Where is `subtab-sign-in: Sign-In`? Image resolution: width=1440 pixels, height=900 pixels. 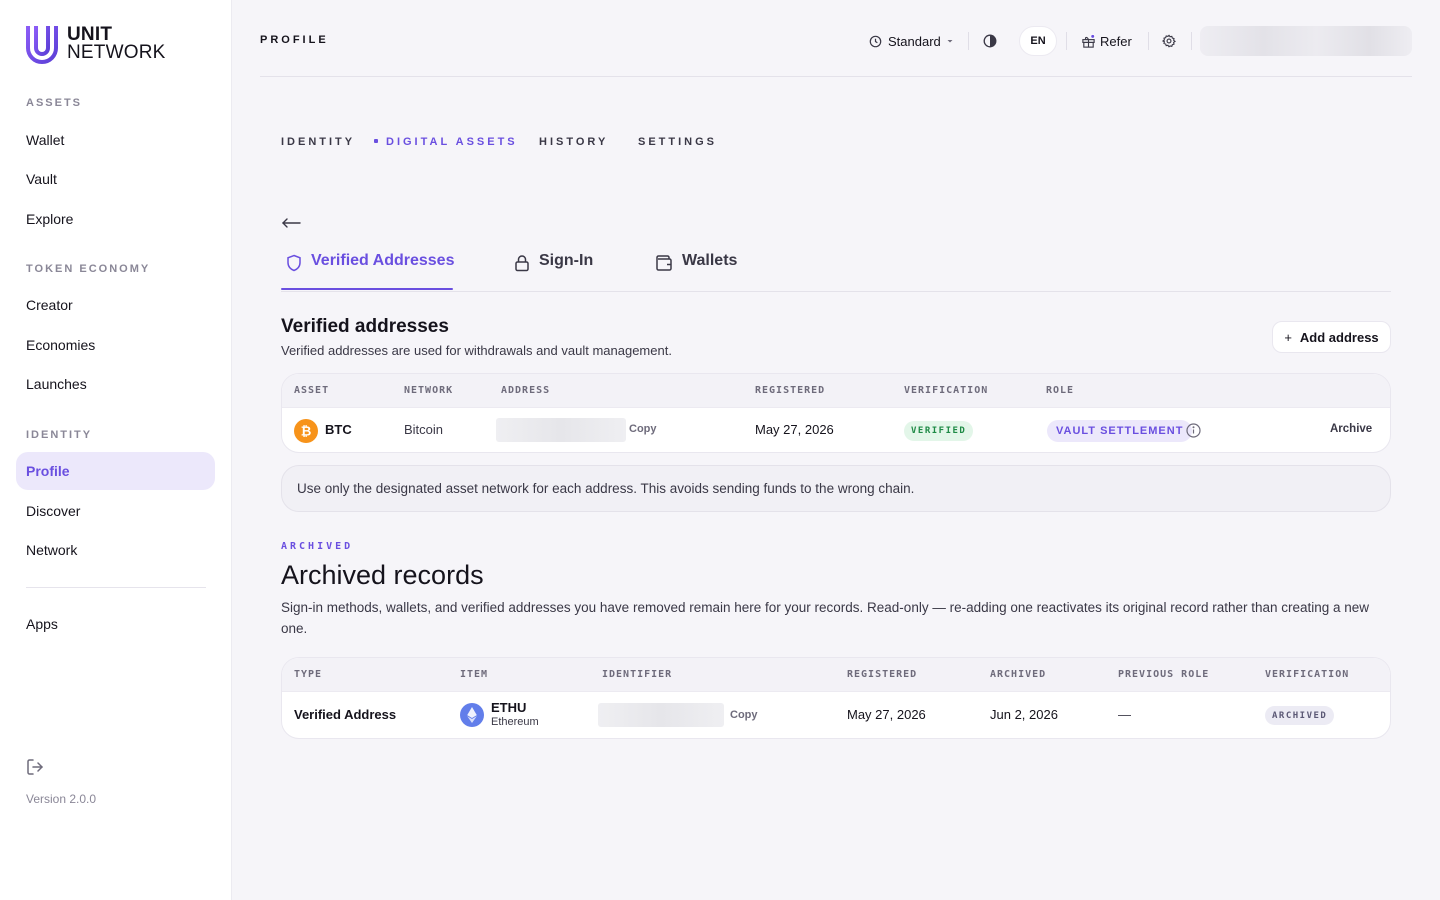 subtab-sign-in: Sign-In is located at coordinates (553, 271).